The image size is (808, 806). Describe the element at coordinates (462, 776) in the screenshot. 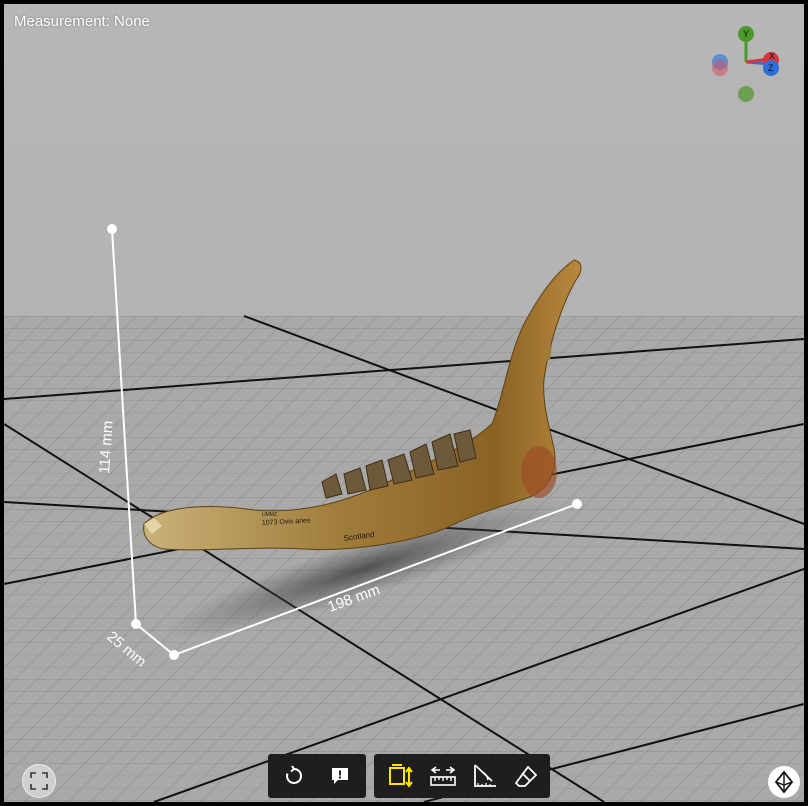

I see `measure-toolbar` at that location.